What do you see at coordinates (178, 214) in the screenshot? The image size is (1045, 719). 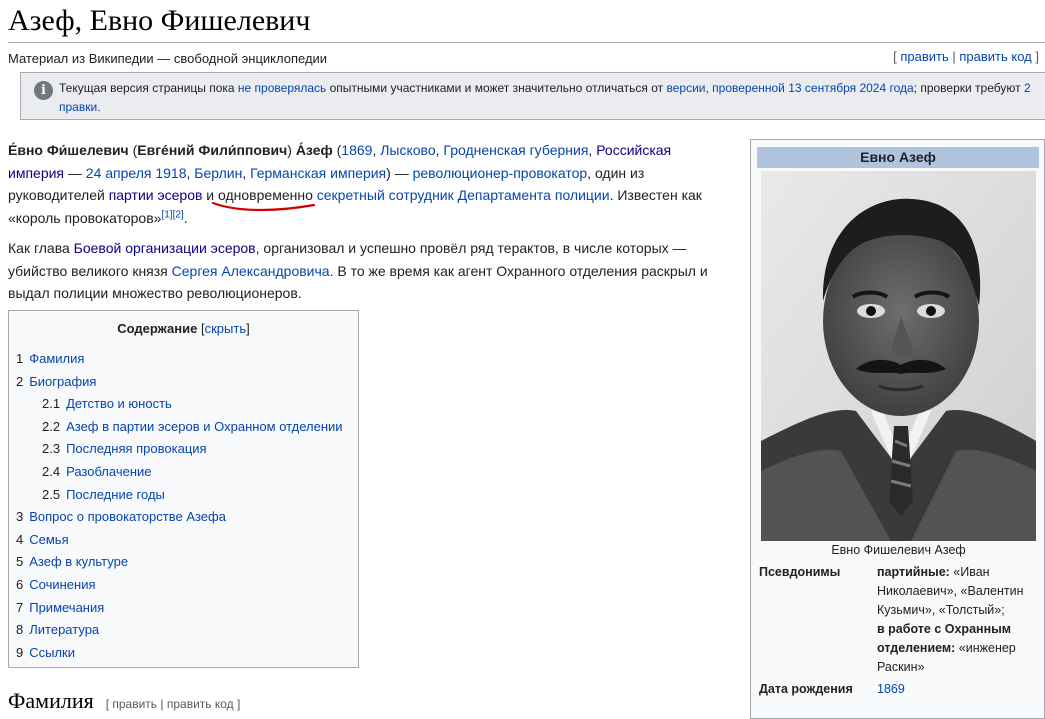 I see `reference-2: [2]` at bounding box center [178, 214].